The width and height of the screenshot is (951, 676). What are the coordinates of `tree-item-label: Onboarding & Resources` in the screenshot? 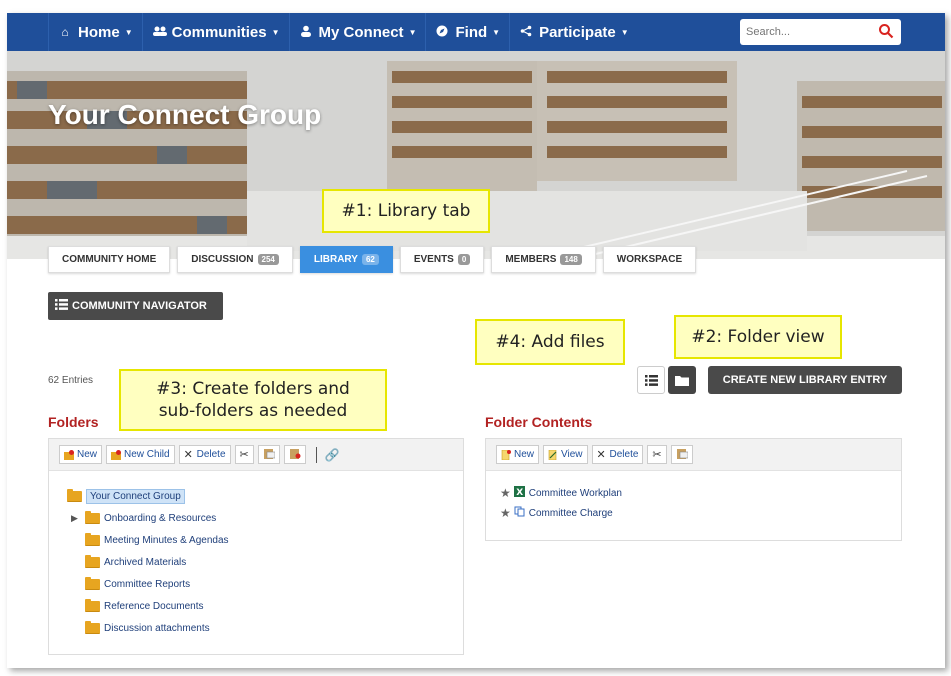 It's located at (160, 518).